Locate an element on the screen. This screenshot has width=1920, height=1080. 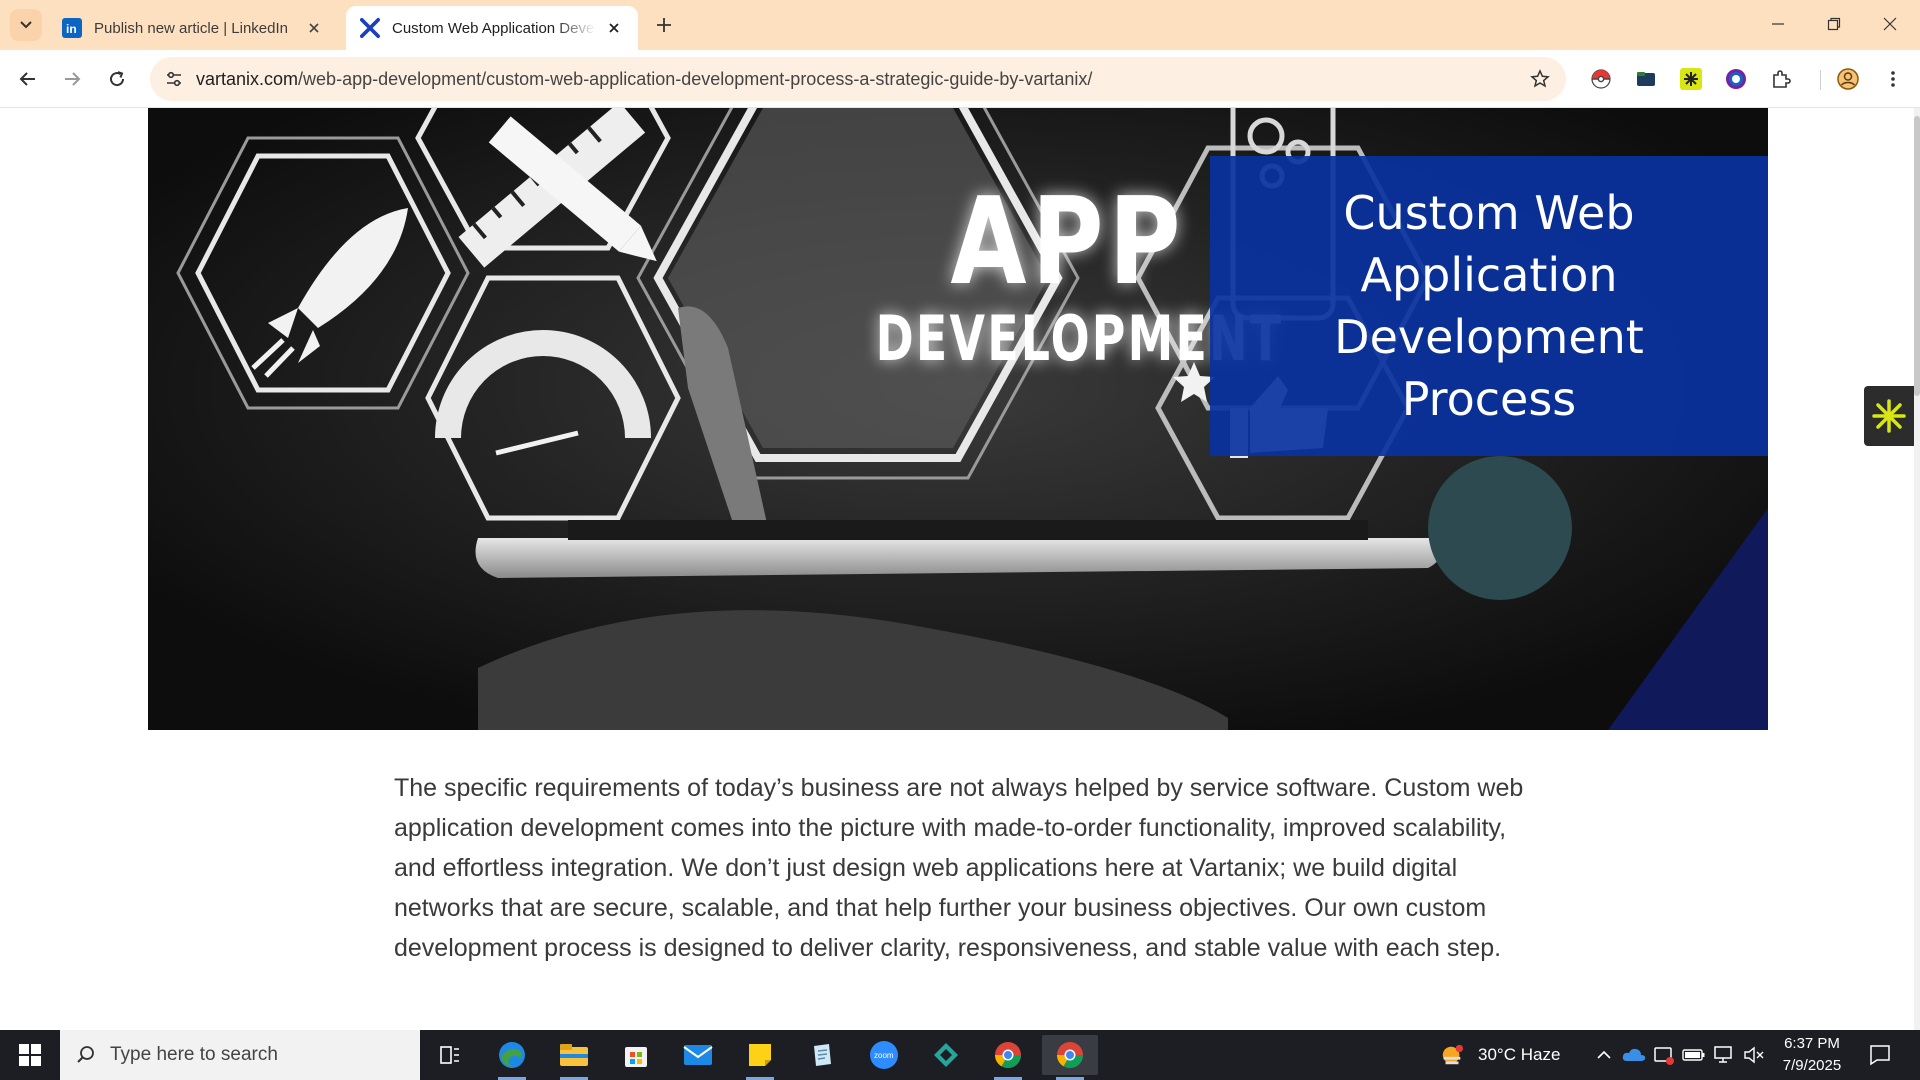
taskbar-store is located at coordinates (636, 1055).